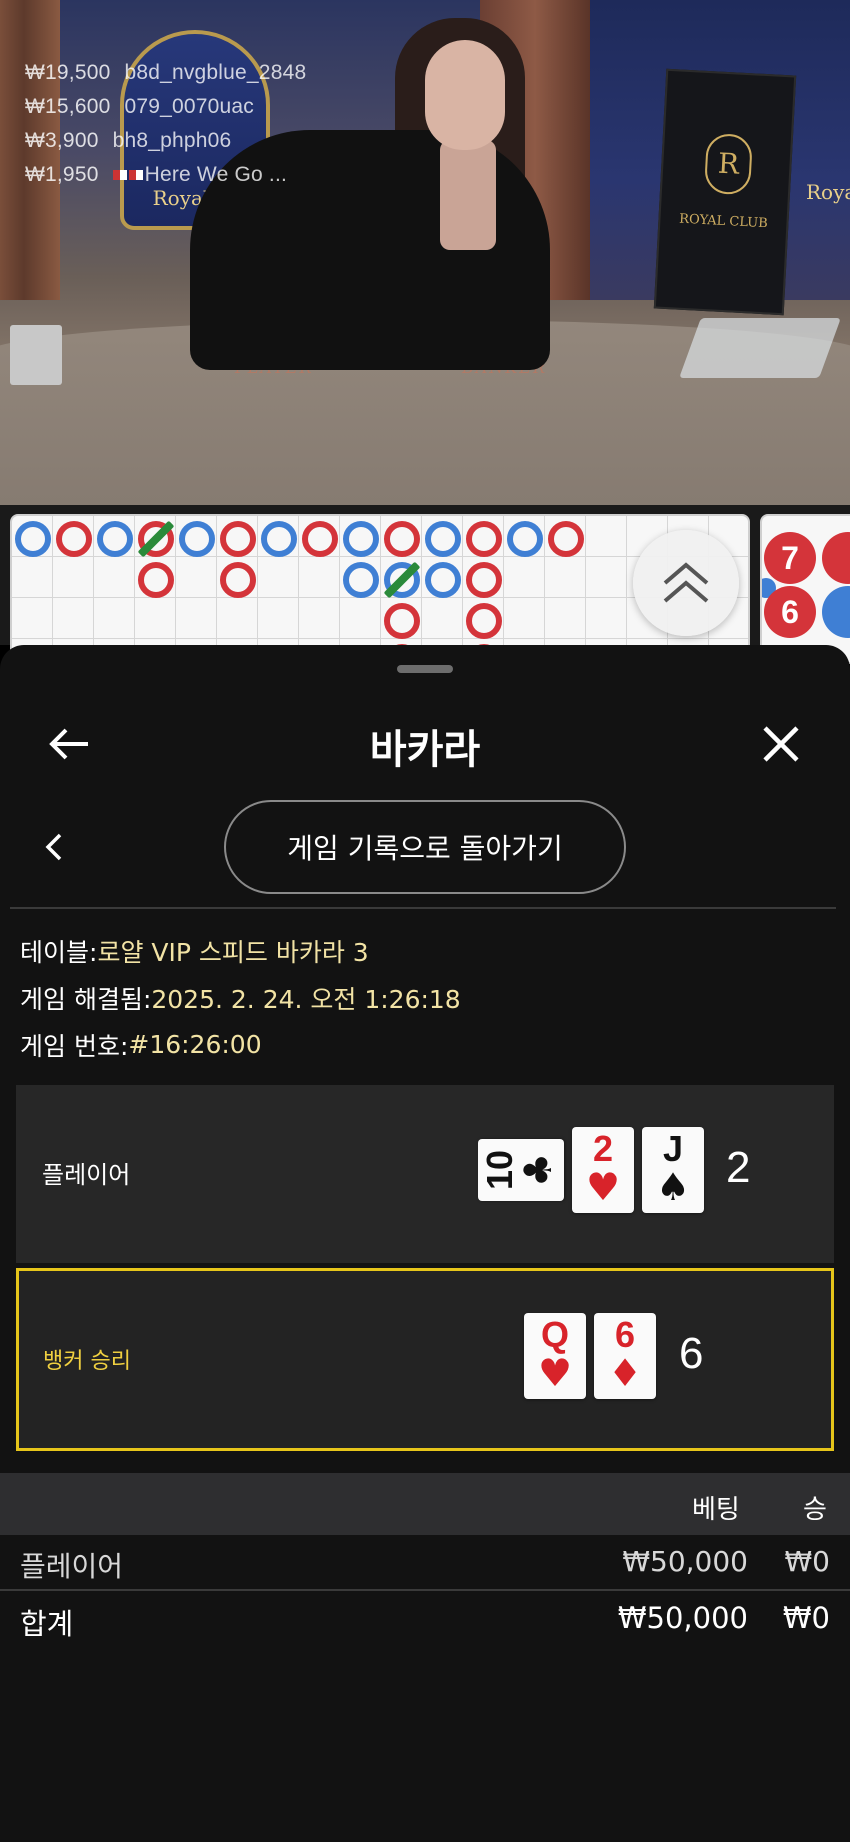 This screenshot has width=850, height=1842. What do you see at coordinates (805, 589) in the screenshot?
I see `bead-road: 7 6` at bounding box center [805, 589].